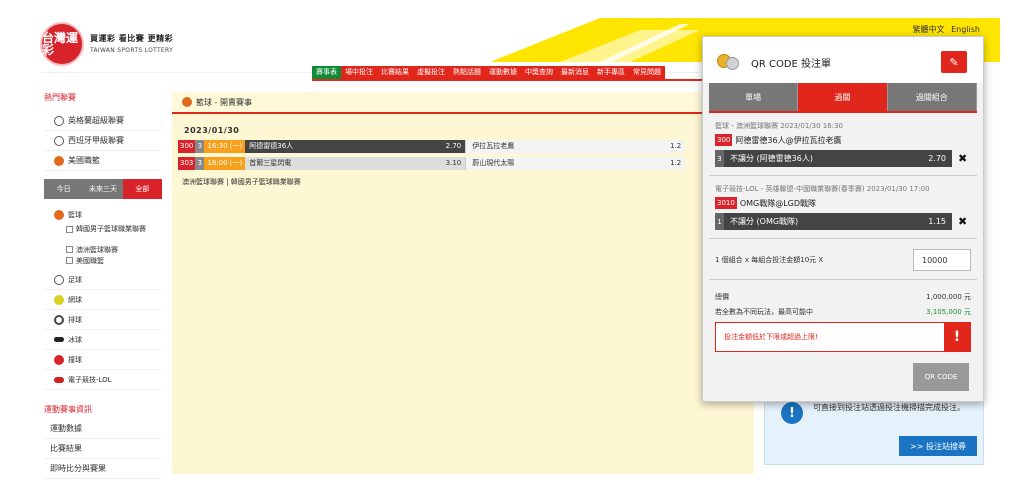  I want to click on popup-header: QR CODE 投注單 ✎, so click(843, 60).